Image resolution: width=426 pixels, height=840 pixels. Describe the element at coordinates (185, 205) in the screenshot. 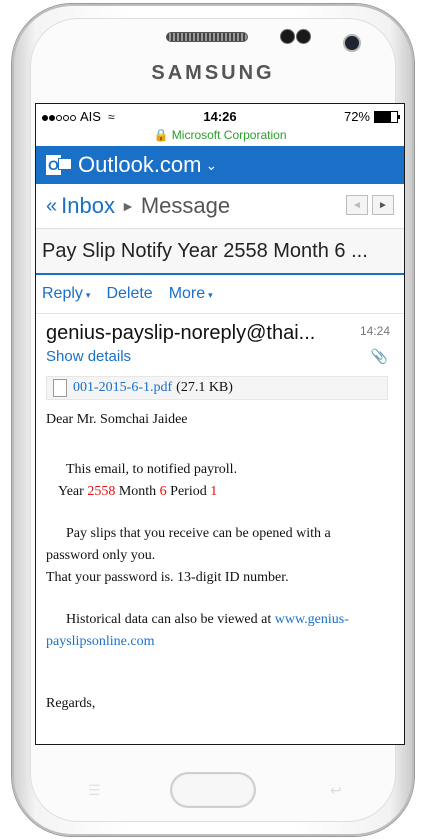

I see `current-page-label: Message` at that location.